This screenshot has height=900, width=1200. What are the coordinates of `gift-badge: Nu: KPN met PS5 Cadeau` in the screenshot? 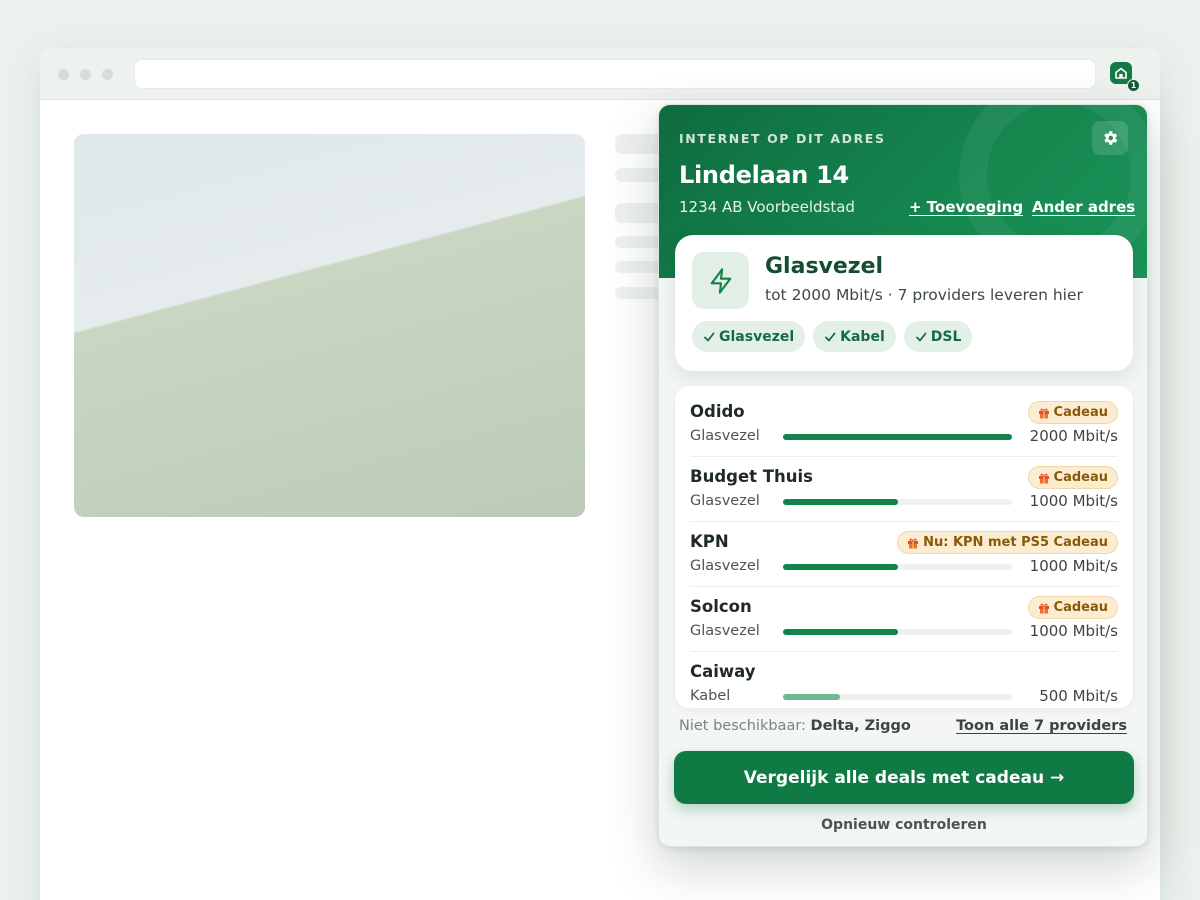 It's located at (1007, 542).